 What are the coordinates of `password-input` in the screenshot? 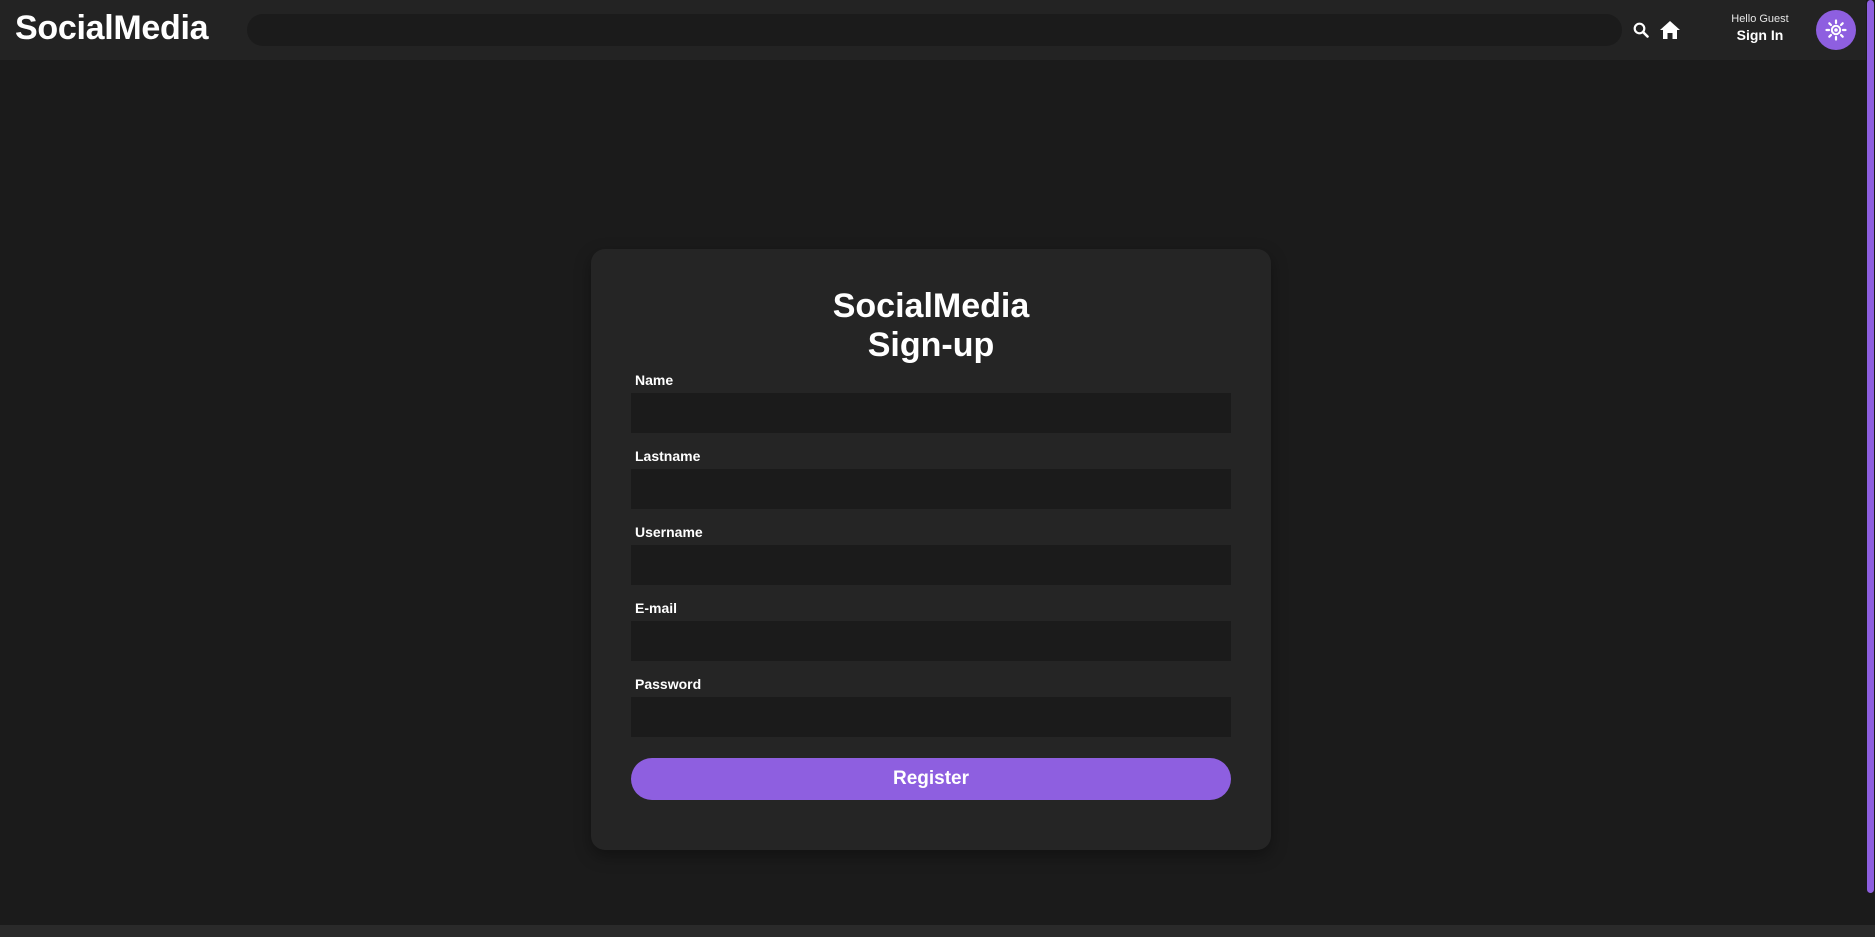 It's located at (931, 717).